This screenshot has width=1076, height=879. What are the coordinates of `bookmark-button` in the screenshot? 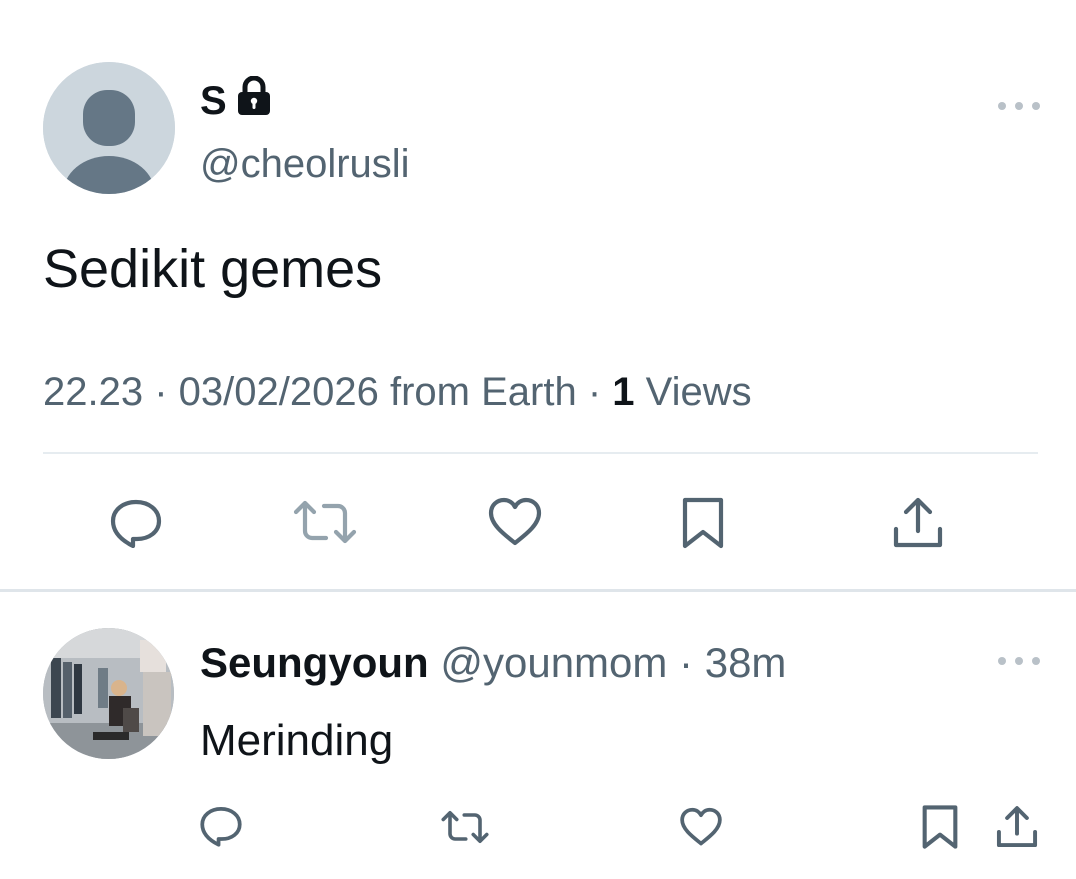 It's located at (703, 523).